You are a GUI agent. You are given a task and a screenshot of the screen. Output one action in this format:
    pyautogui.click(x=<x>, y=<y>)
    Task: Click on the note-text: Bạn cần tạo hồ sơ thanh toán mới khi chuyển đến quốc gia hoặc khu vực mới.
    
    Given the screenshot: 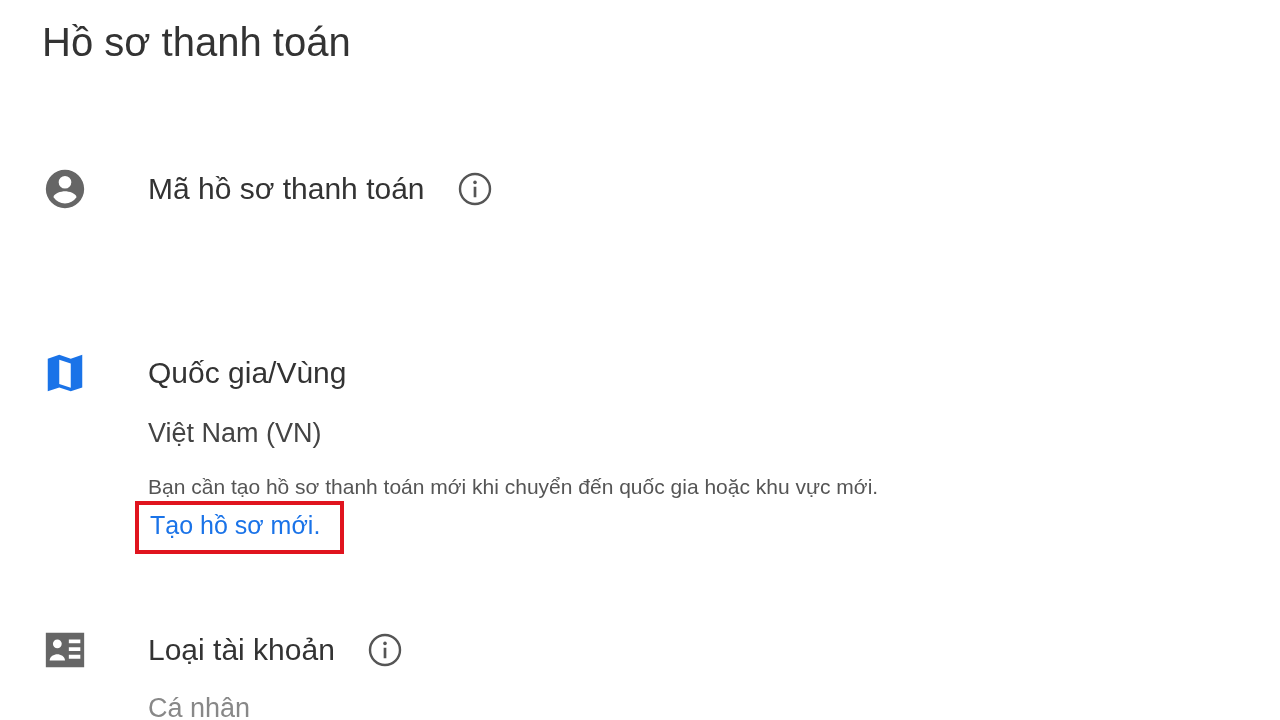 What is the action you would take?
    pyautogui.click(x=513, y=487)
    